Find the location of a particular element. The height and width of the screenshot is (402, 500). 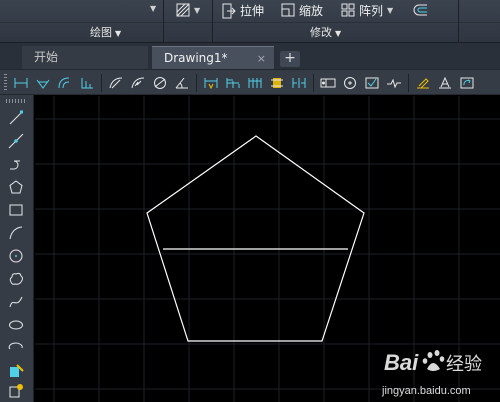

tab-start: 开始 is located at coordinates (85, 57).